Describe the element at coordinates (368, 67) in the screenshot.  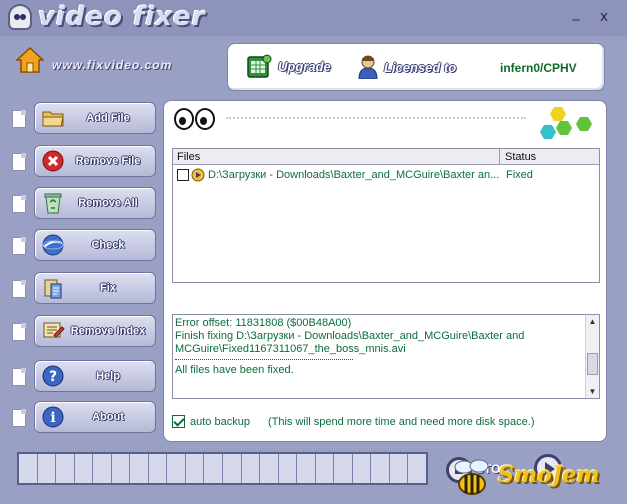
I see `user-icon` at that location.